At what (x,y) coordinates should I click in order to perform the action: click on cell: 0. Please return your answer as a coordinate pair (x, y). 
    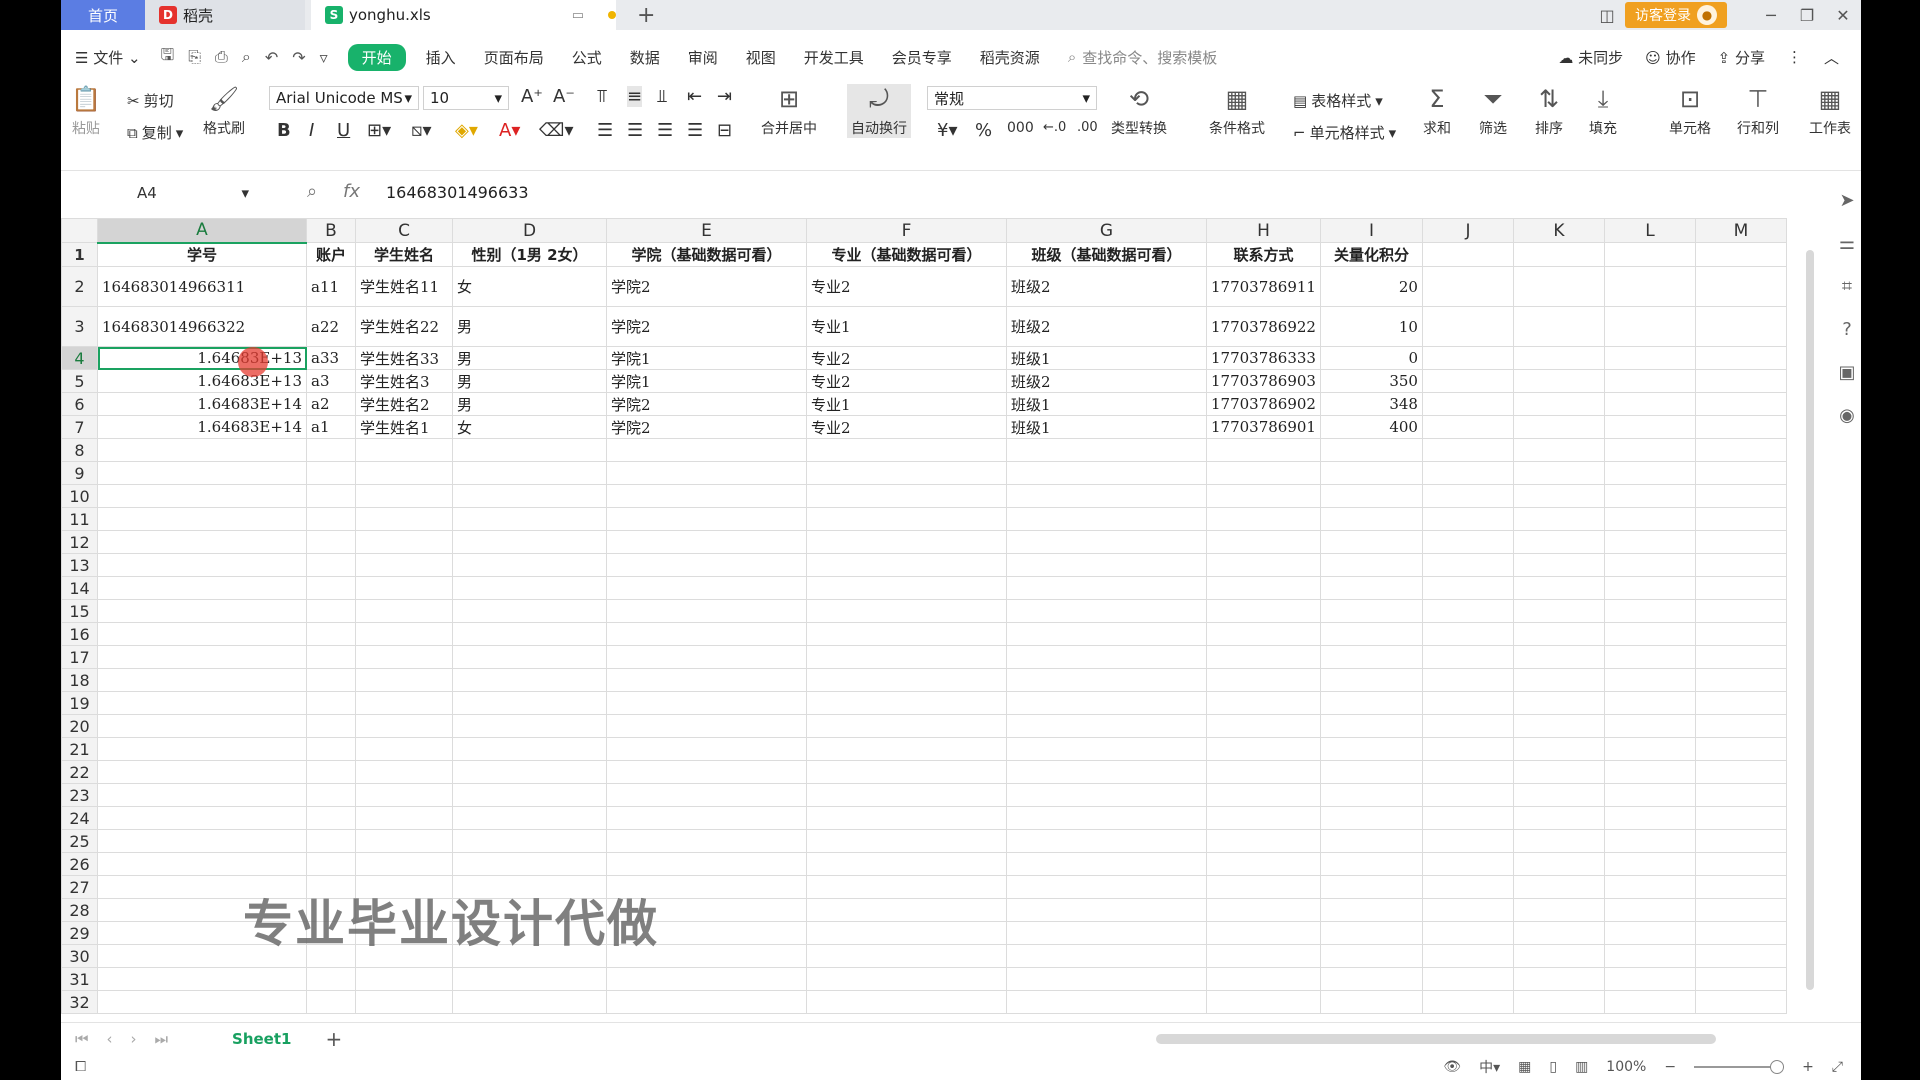
    Looking at the image, I should click on (1371, 358).